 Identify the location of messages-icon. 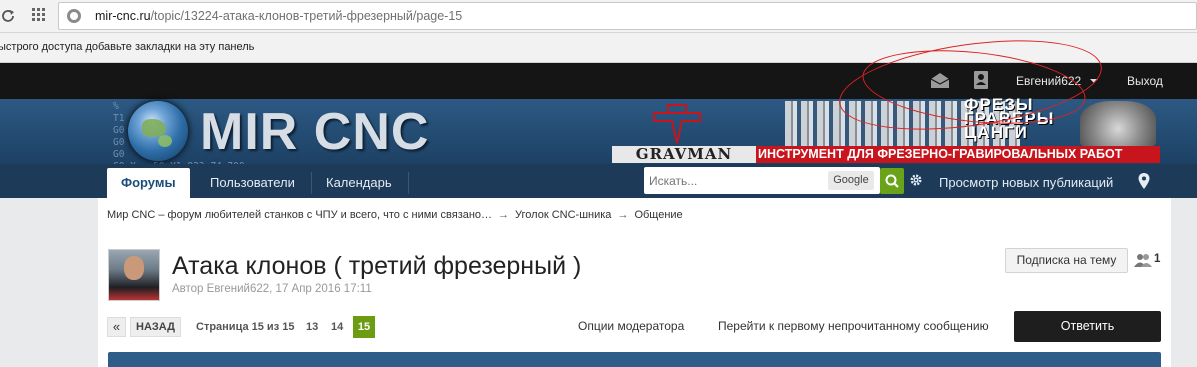
(940, 80).